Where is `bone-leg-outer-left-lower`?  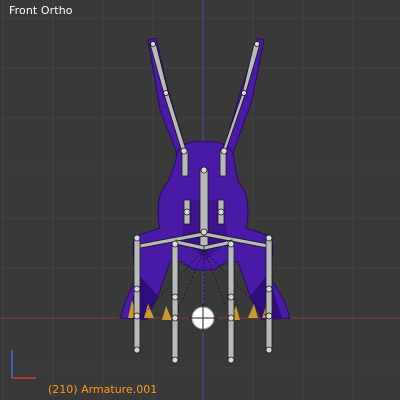
bone-leg-outer-left-lower is located at coordinates (137, 320).